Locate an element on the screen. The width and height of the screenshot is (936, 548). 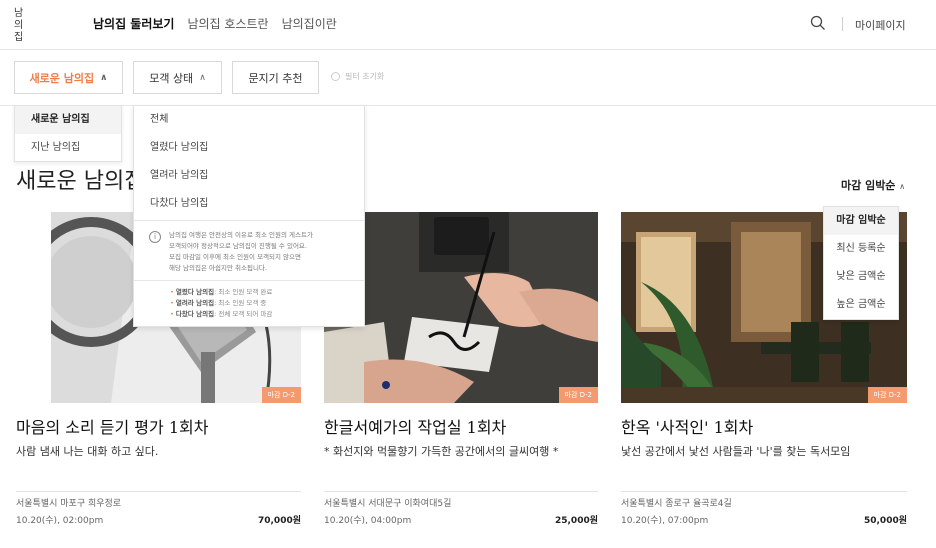
type-dropdown: 새로운 남의집 지난 남의집 is located at coordinates (68, 133).